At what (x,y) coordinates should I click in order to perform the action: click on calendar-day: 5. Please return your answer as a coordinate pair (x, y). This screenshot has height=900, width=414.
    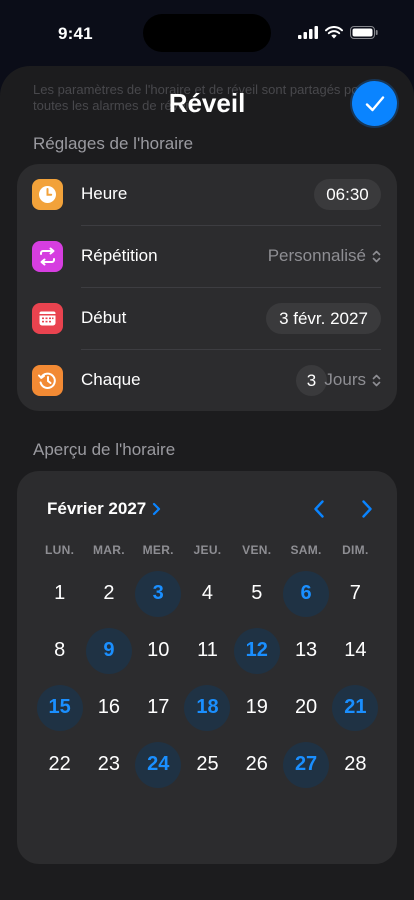
    Looking at the image, I should click on (256, 593).